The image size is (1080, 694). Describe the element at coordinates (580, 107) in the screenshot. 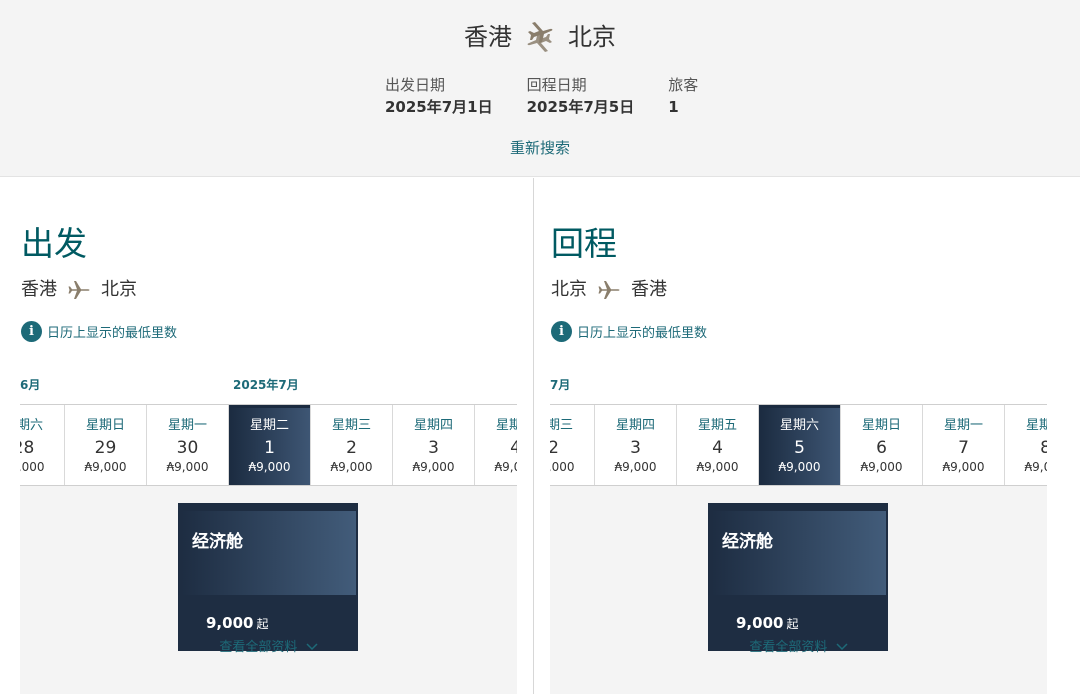

I see `return-date-value: 2025年7月5日` at that location.